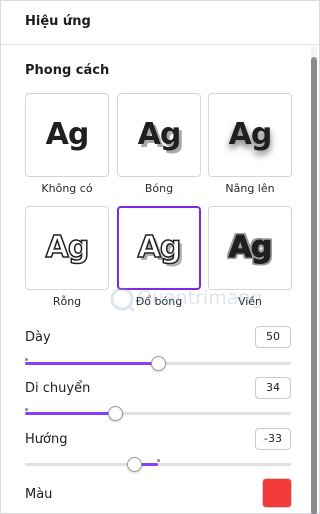 The height and width of the screenshot is (514, 320). Describe the element at coordinates (200, 298) in the screenshot. I see `watermark-text: Quantrimang` at that location.